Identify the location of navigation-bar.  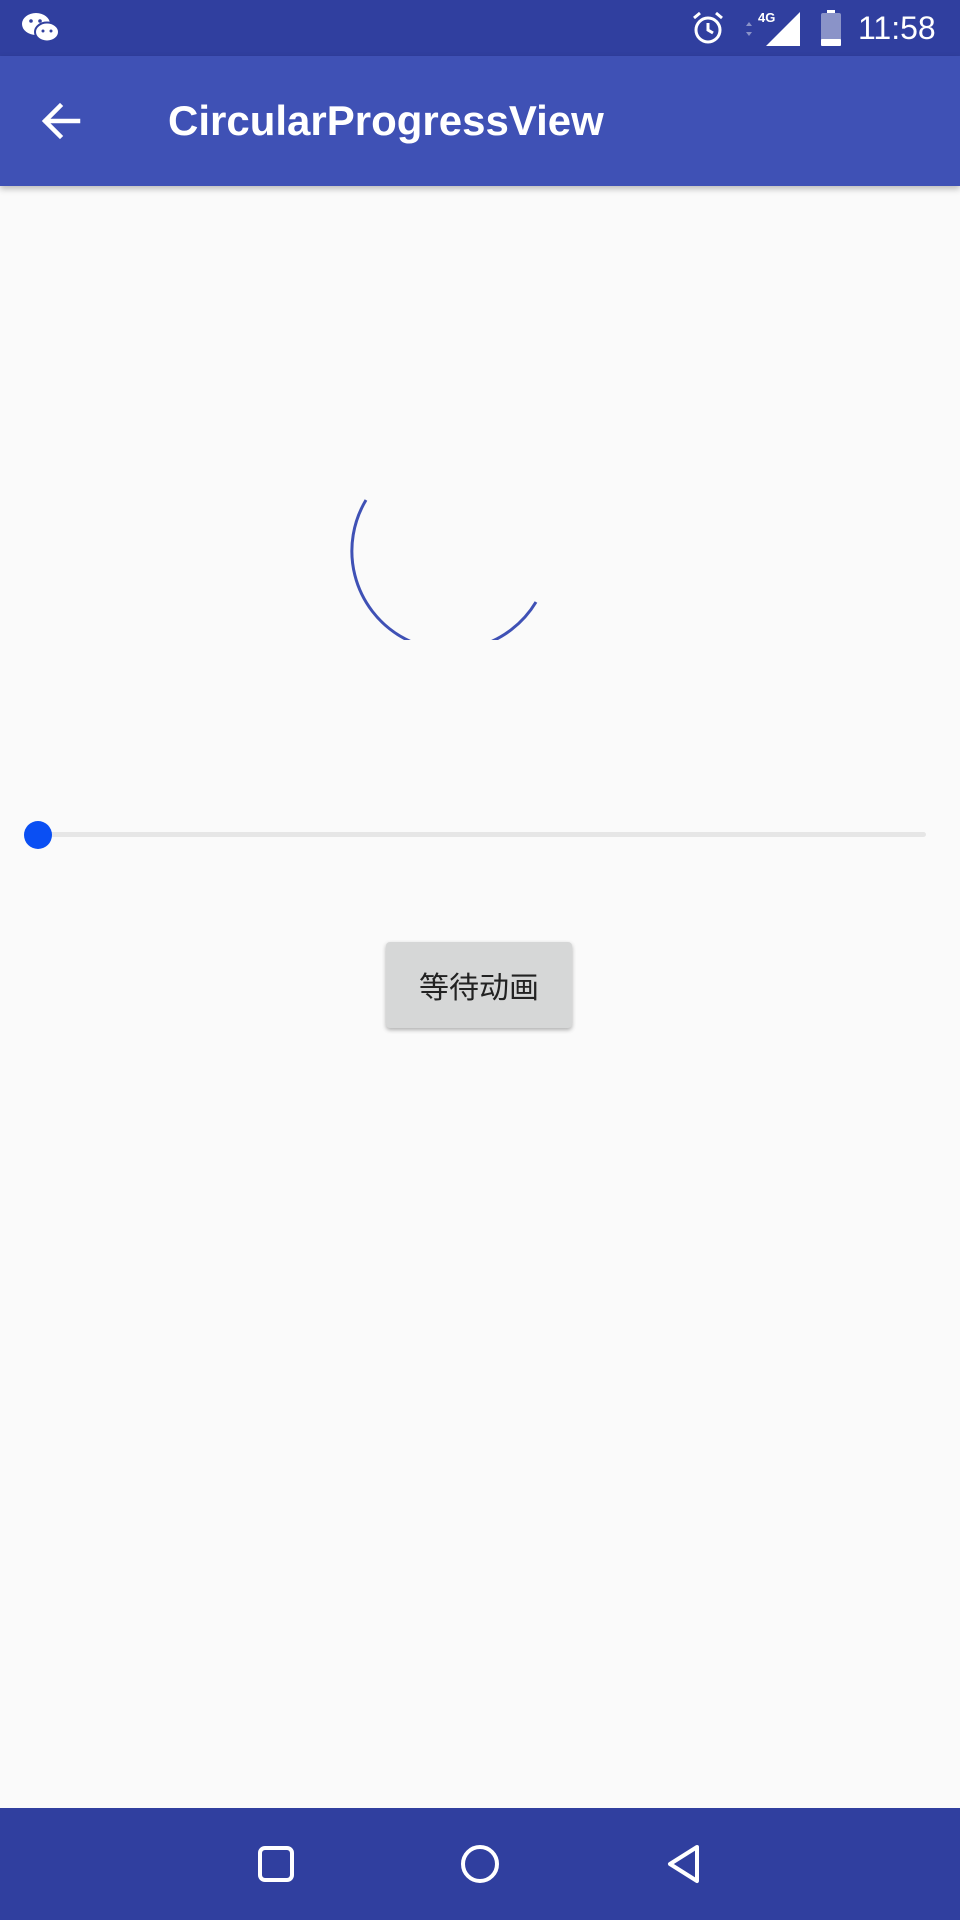
(480, 1864).